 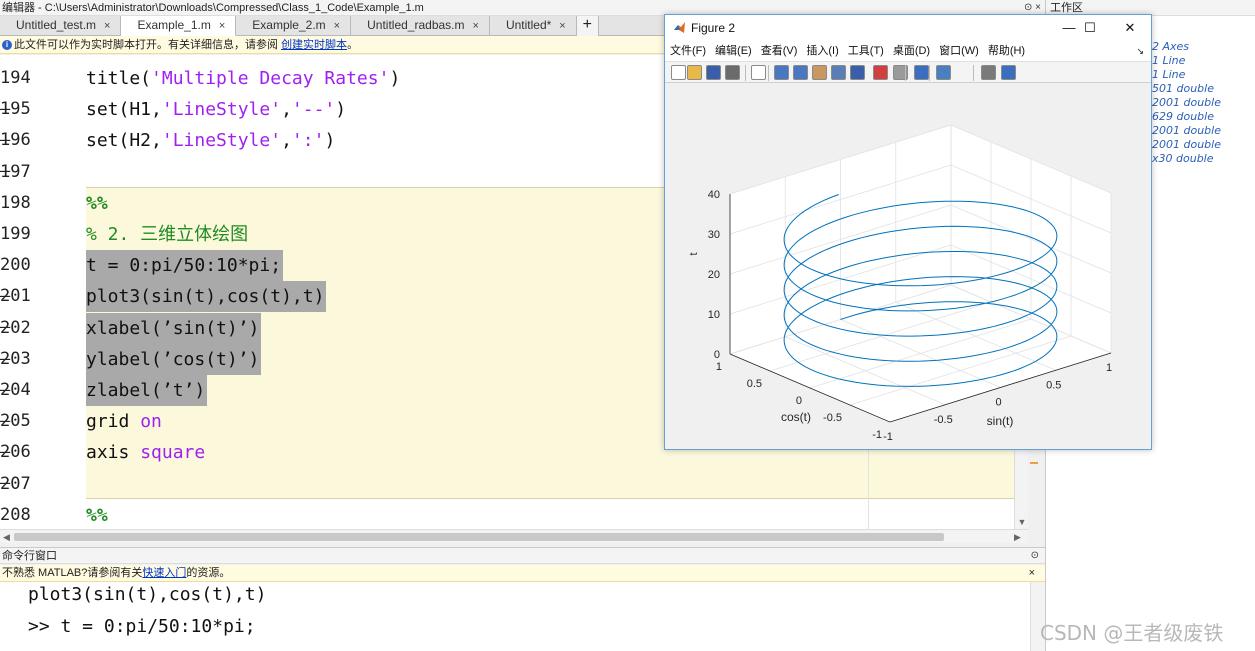 I want to click on figure-menu-item: 编辑(E), so click(x=733, y=51).